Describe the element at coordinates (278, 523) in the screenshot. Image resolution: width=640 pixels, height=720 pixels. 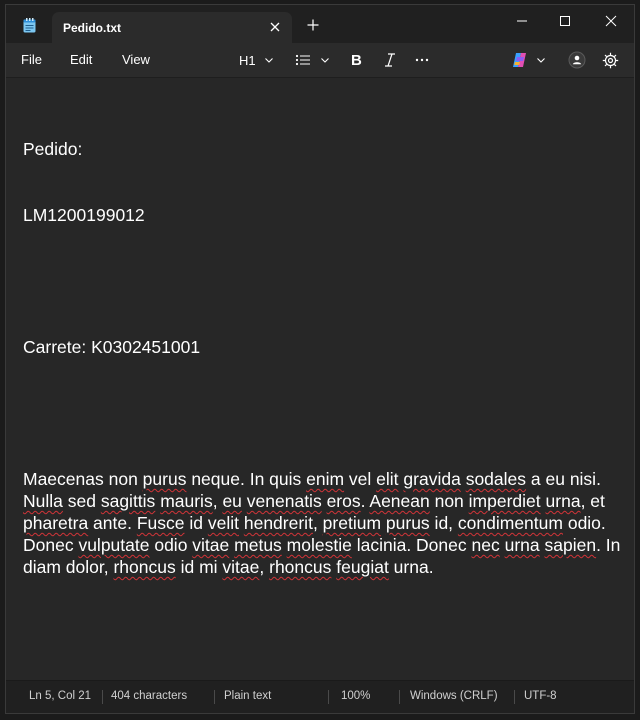
I see `misspelled-word: hendrerit` at that location.